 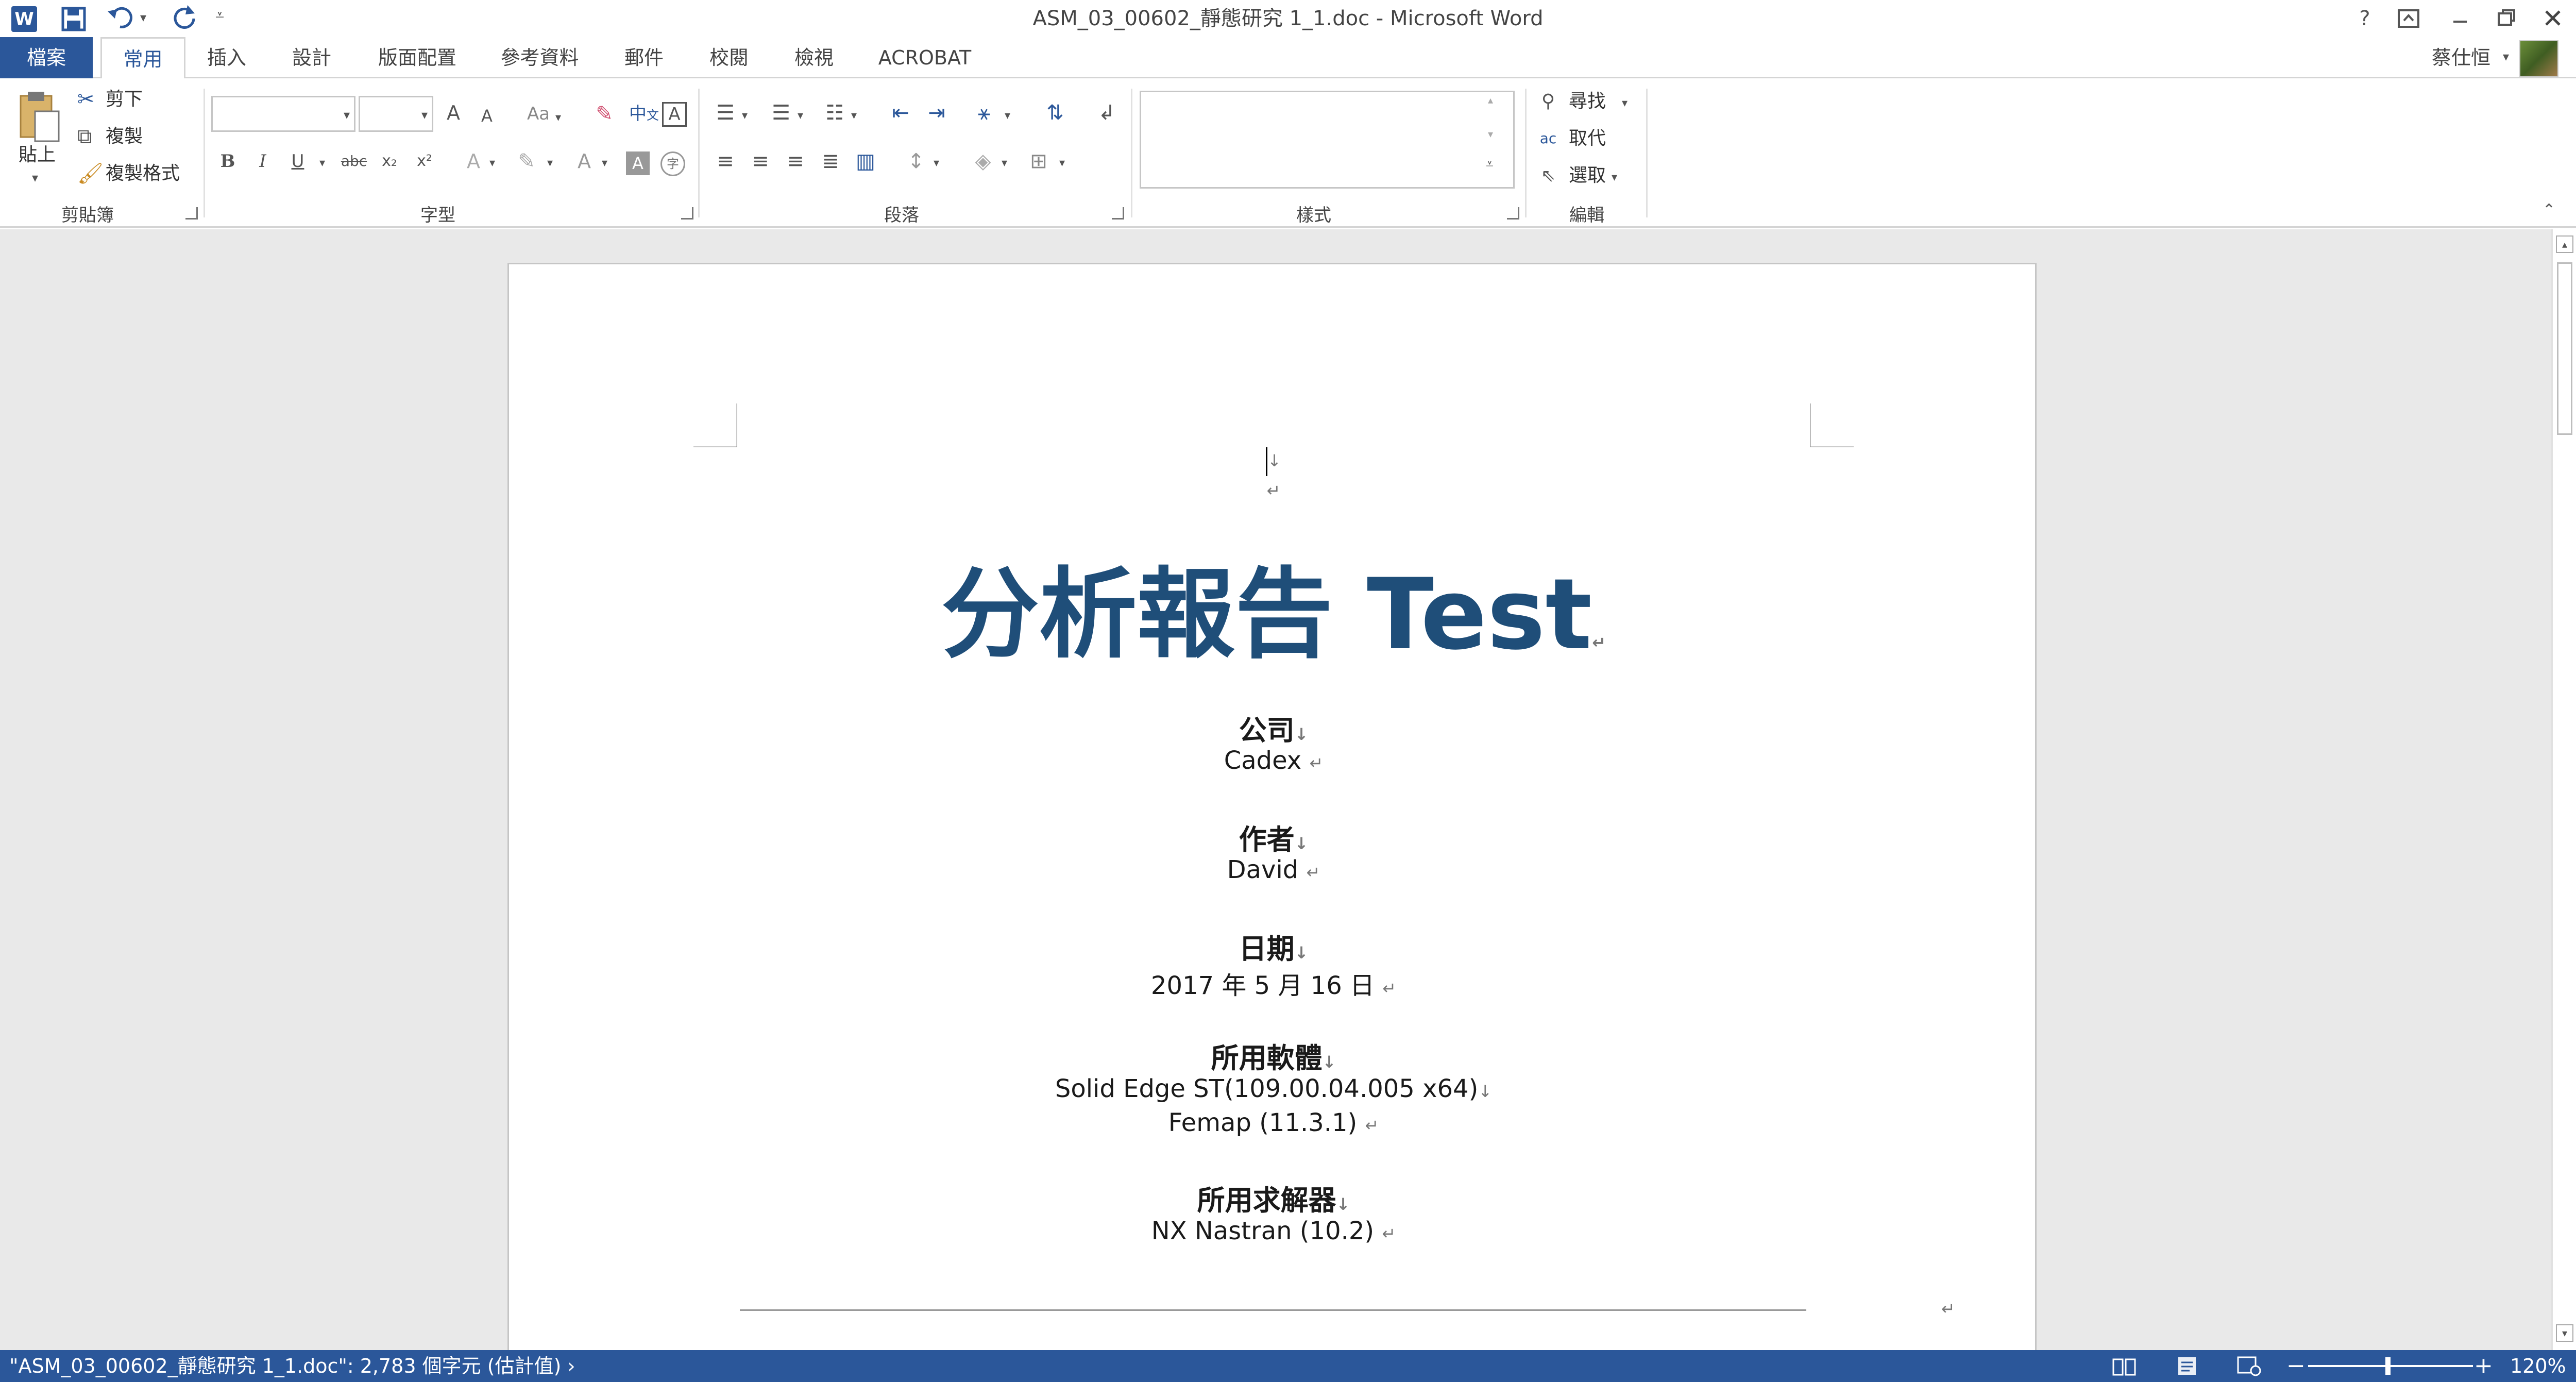 What do you see at coordinates (1587, 138) in the screenshot?
I see `replace-button: 取代` at bounding box center [1587, 138].